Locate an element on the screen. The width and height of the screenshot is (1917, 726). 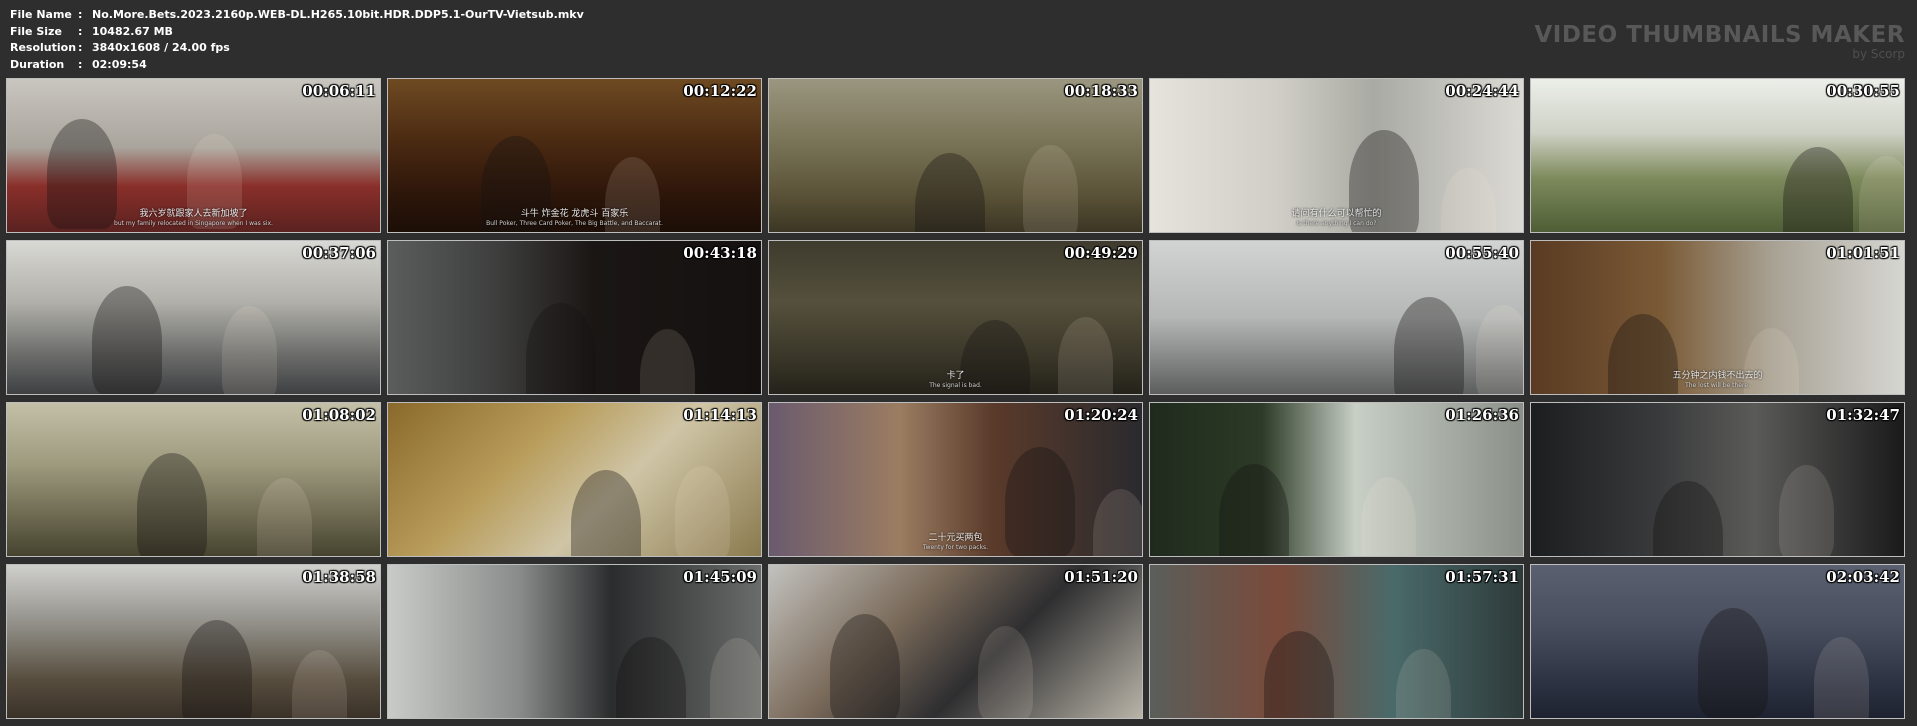
timestamp-label: 00:49:29 is located at coordinates (1101, 253).